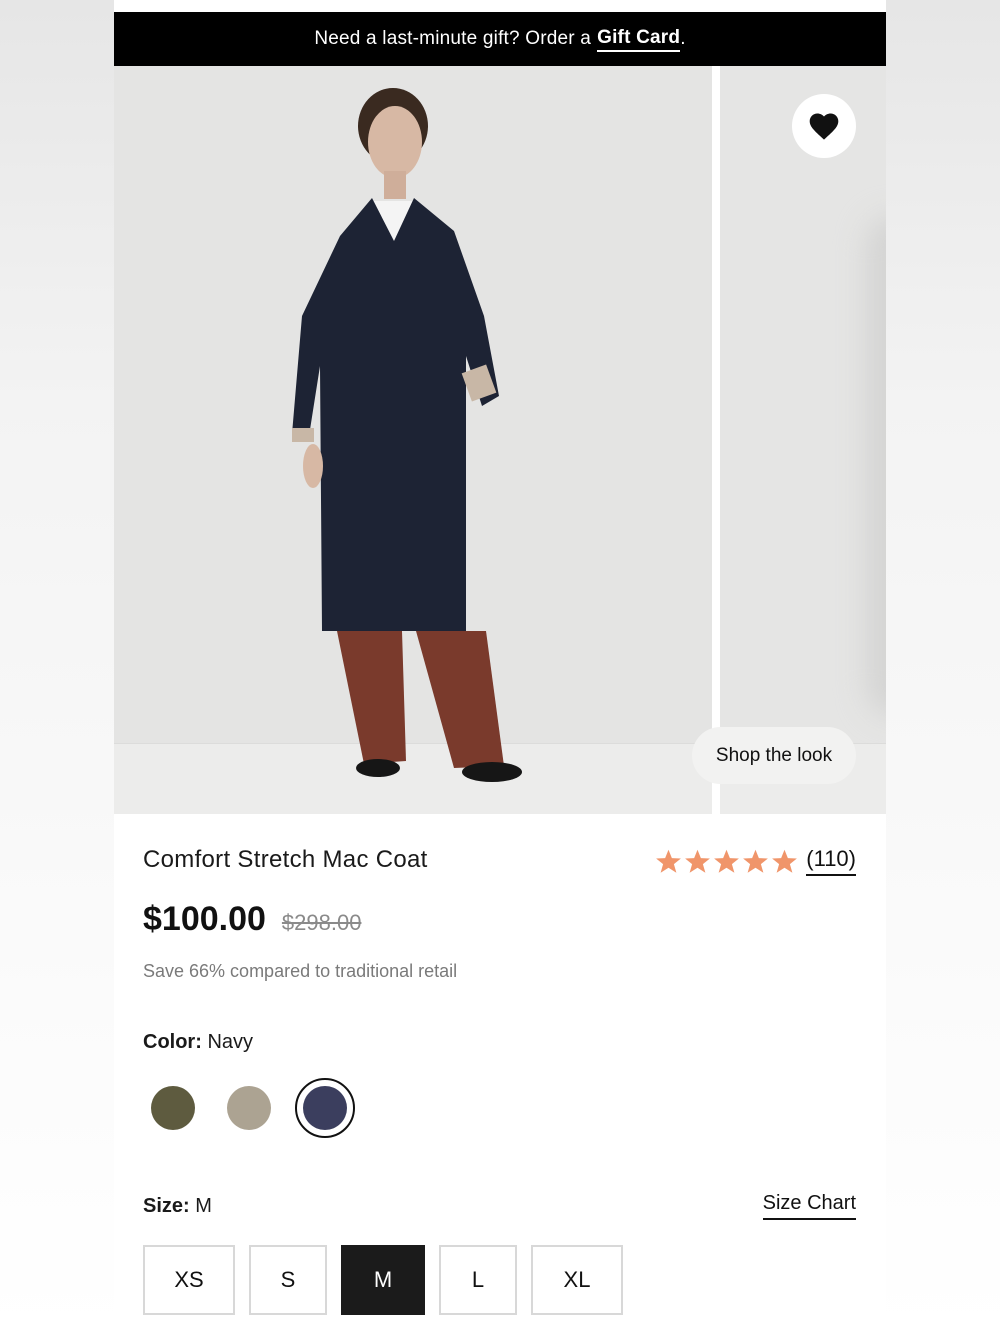 Image resolution: width=1000 pixels, height=1333 pixels. I want to click on price-row: $100.00 $298.00, so click(252, 919).